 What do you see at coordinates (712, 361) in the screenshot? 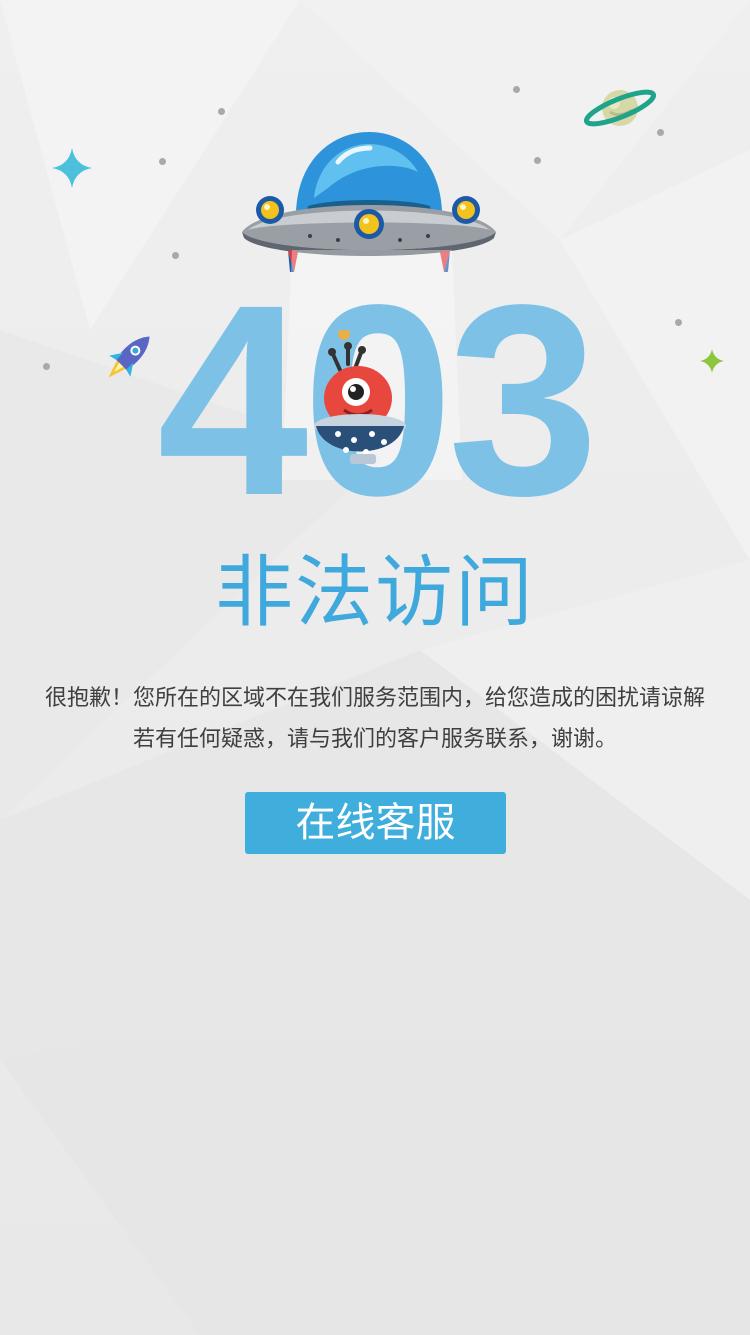
I see `green-star-icon` at bounding box center [712, 361].